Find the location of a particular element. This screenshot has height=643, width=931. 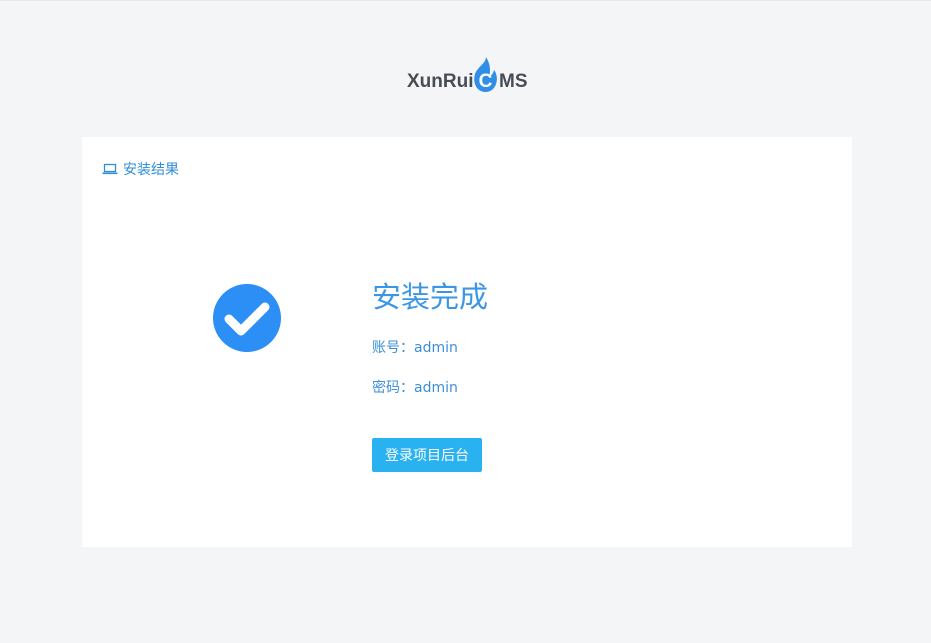

laptop-icon is located at coordinates (110, 169).